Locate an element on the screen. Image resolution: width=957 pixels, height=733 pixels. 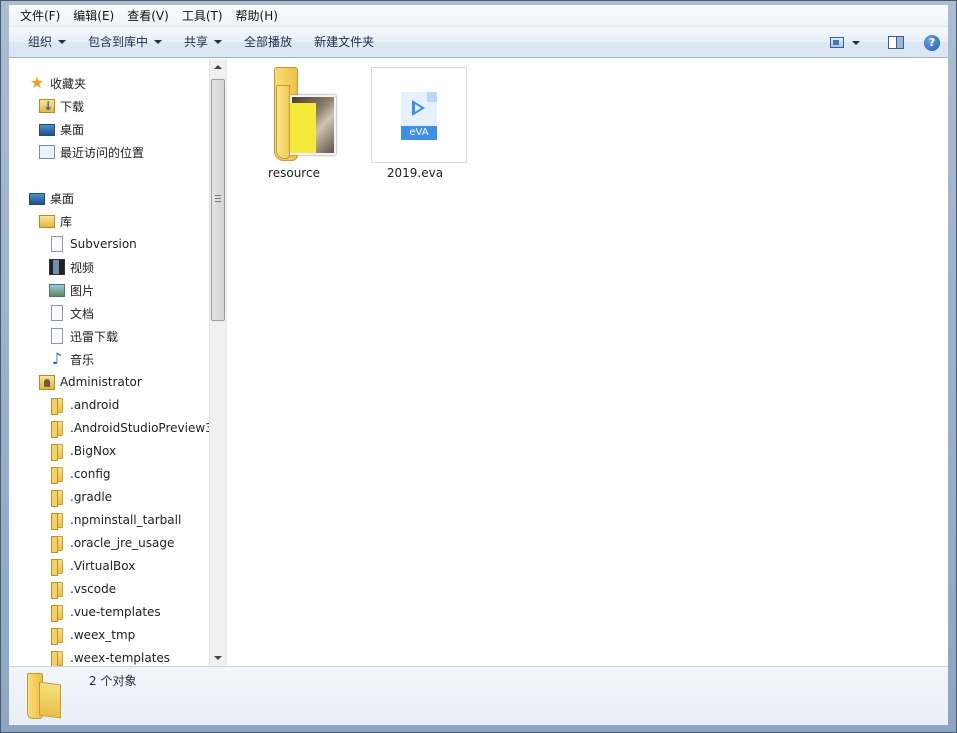
recent-places-icon is located at coordinates (47, 152).